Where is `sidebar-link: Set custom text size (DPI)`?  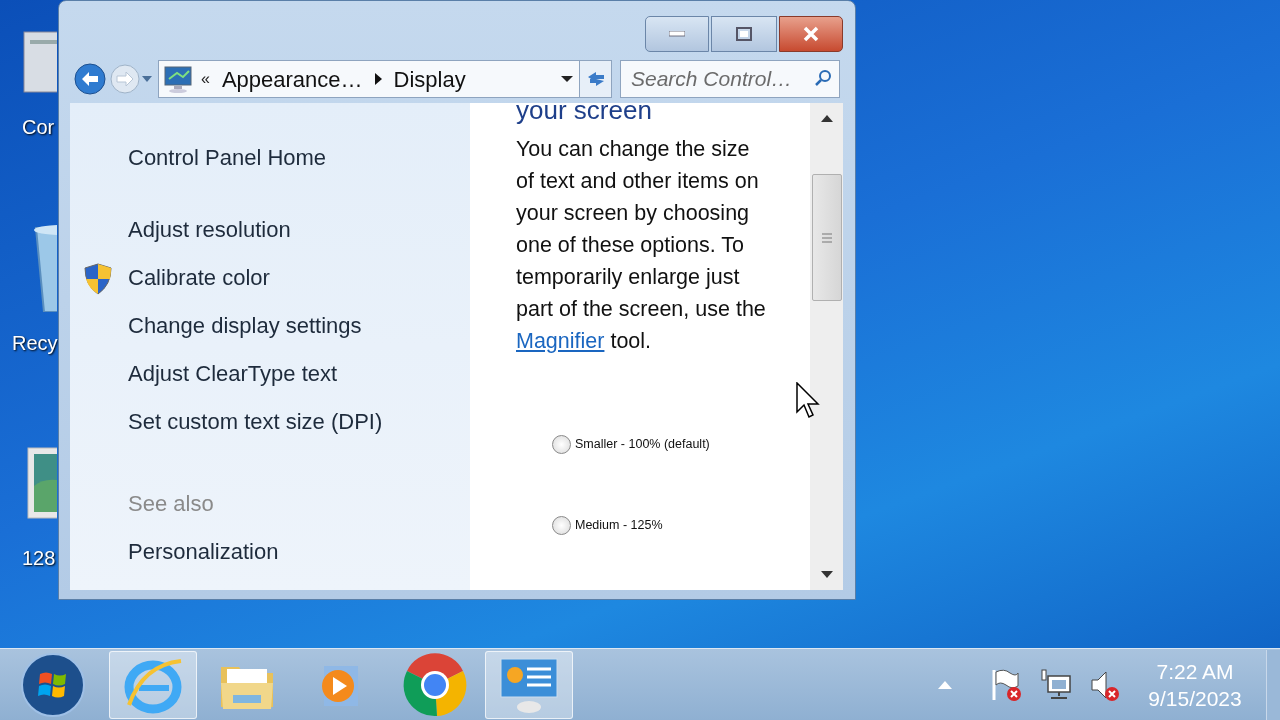 sidebar-link: Set custom text size (DPI) is located at coordinates (255, 421).